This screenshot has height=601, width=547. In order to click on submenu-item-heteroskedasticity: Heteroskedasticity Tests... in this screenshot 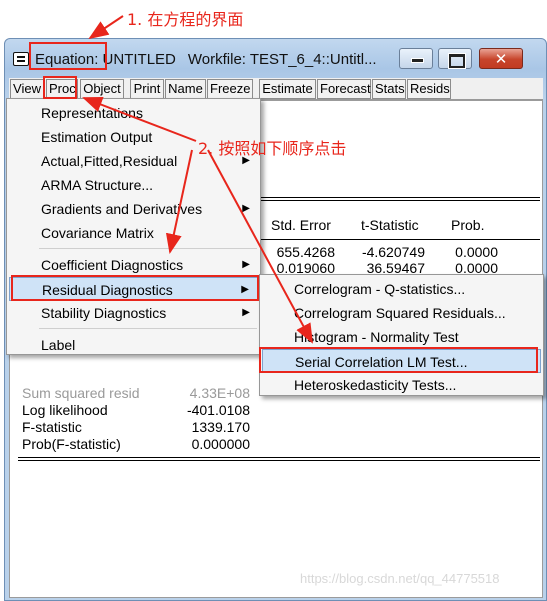, I will do `click(401, 385)`.